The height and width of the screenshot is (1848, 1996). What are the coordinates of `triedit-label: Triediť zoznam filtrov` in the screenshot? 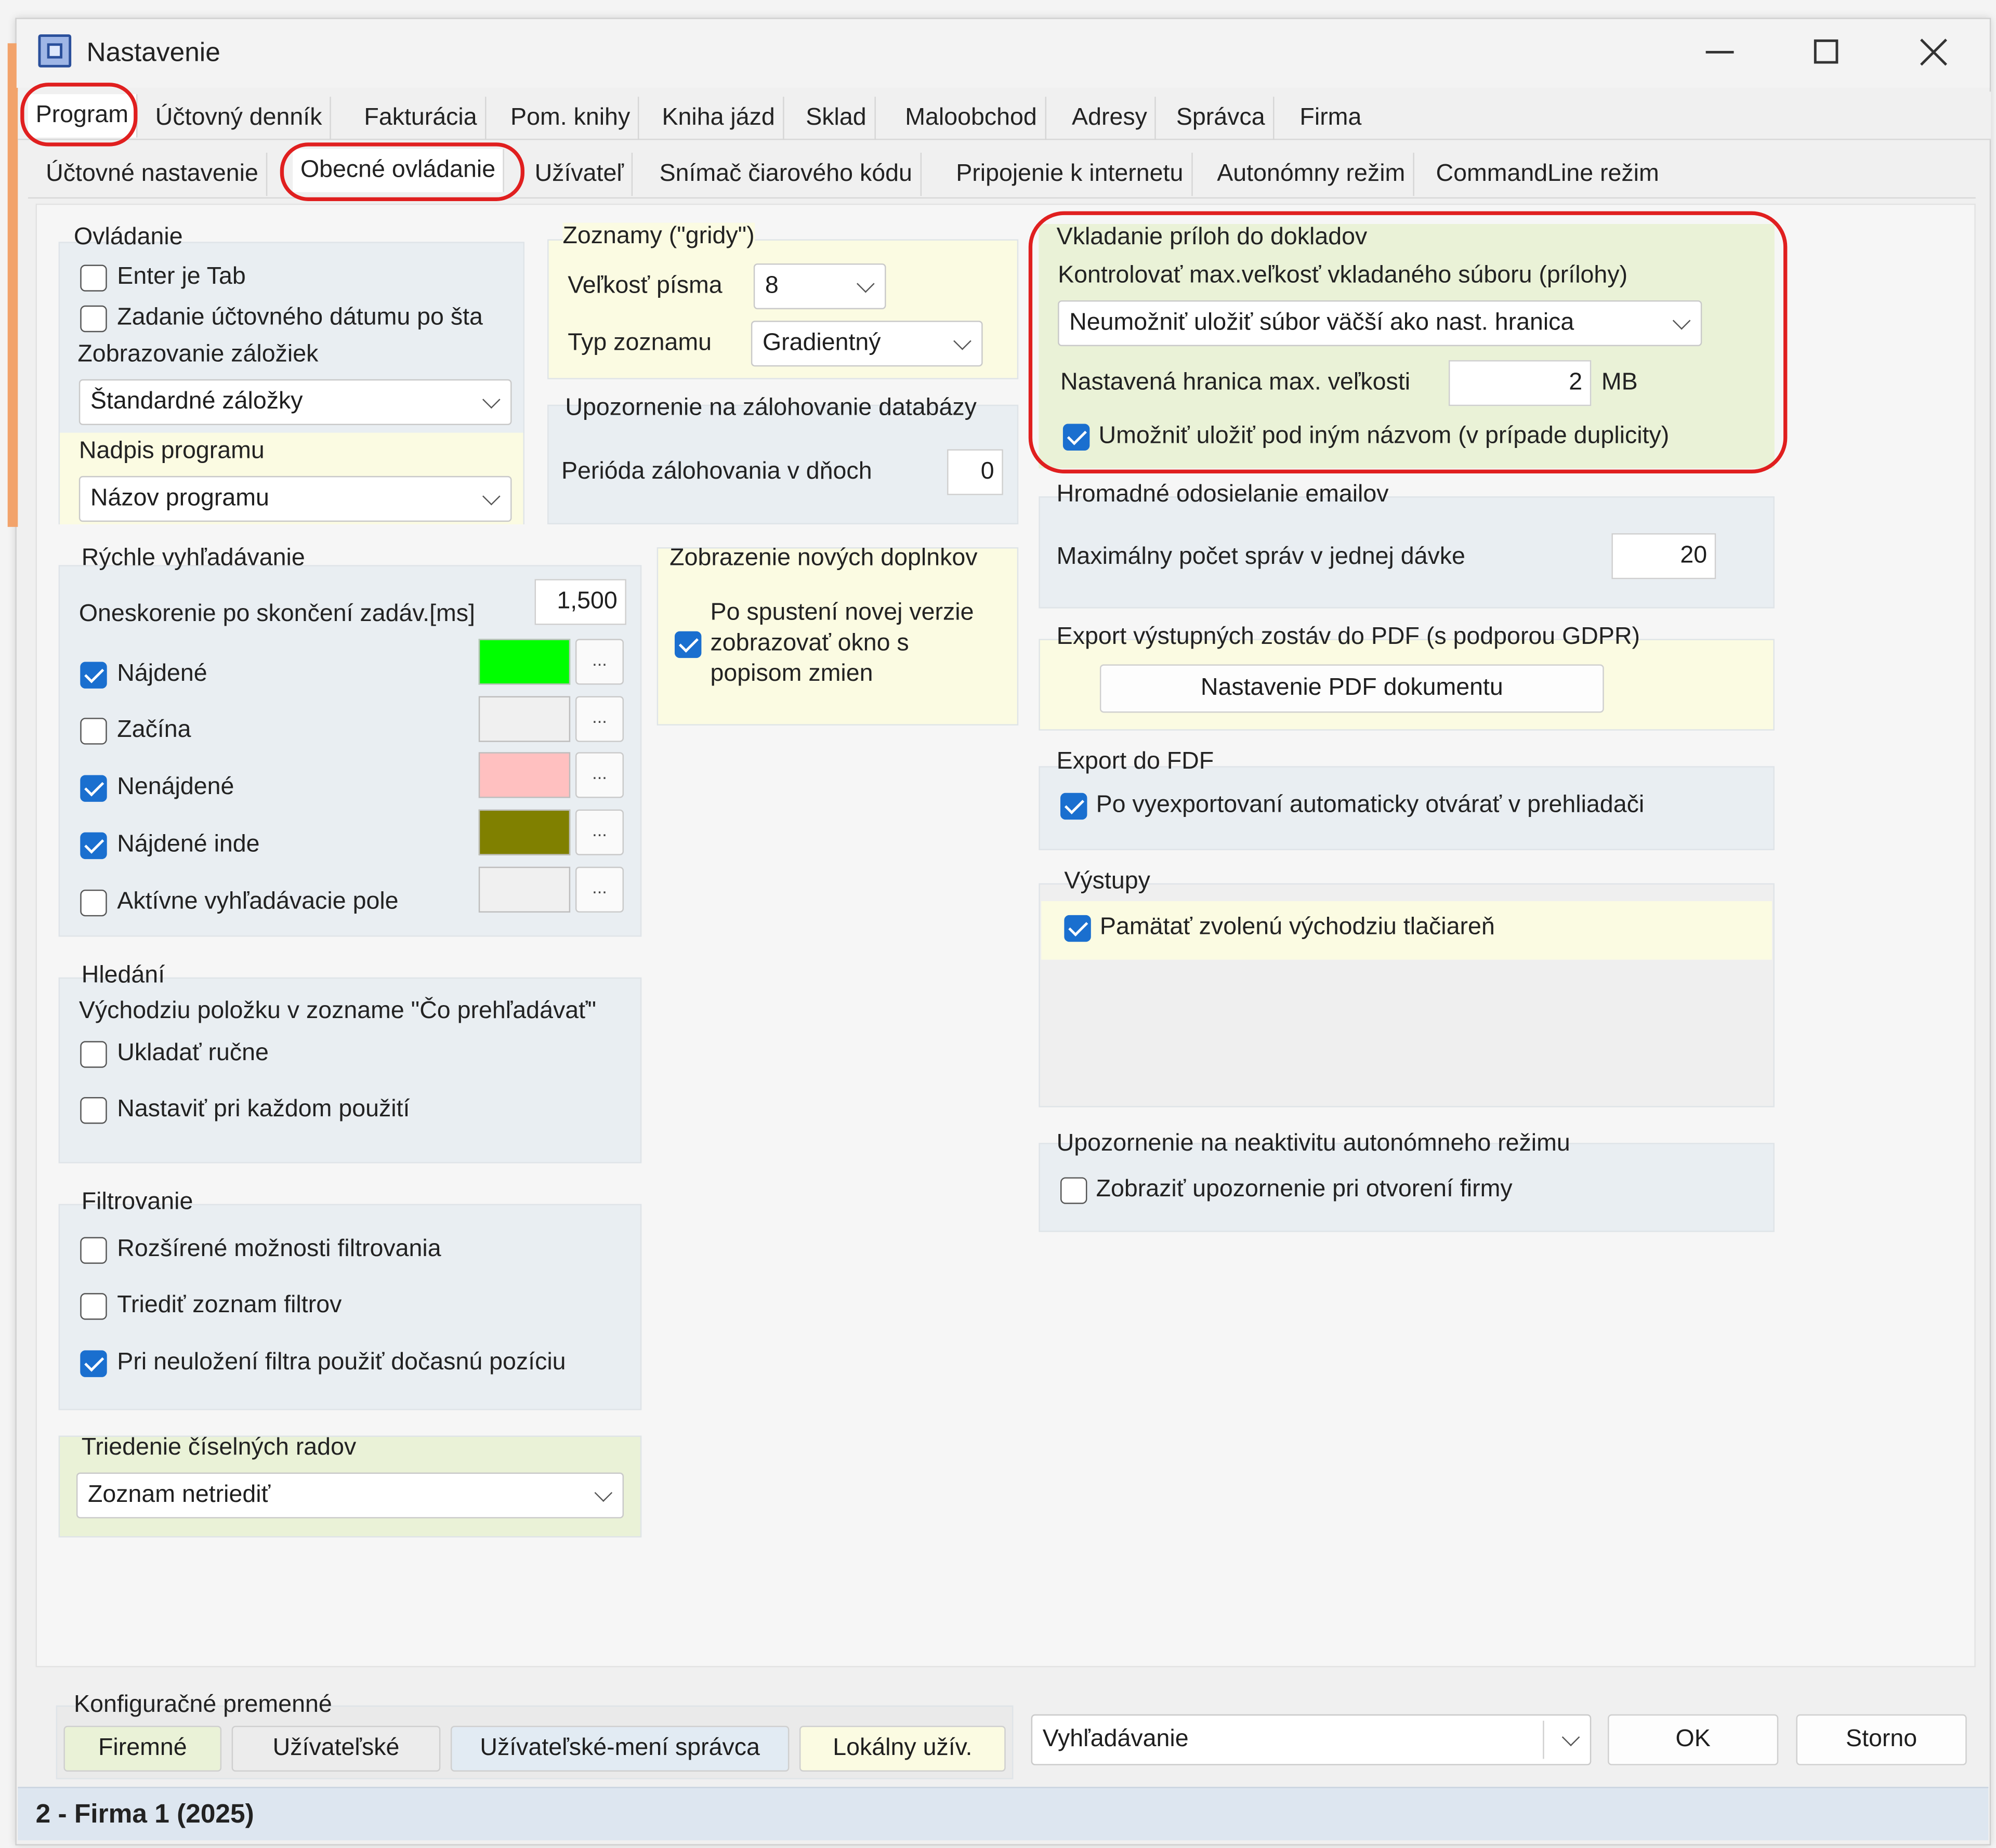 It's located at (229, 1305).